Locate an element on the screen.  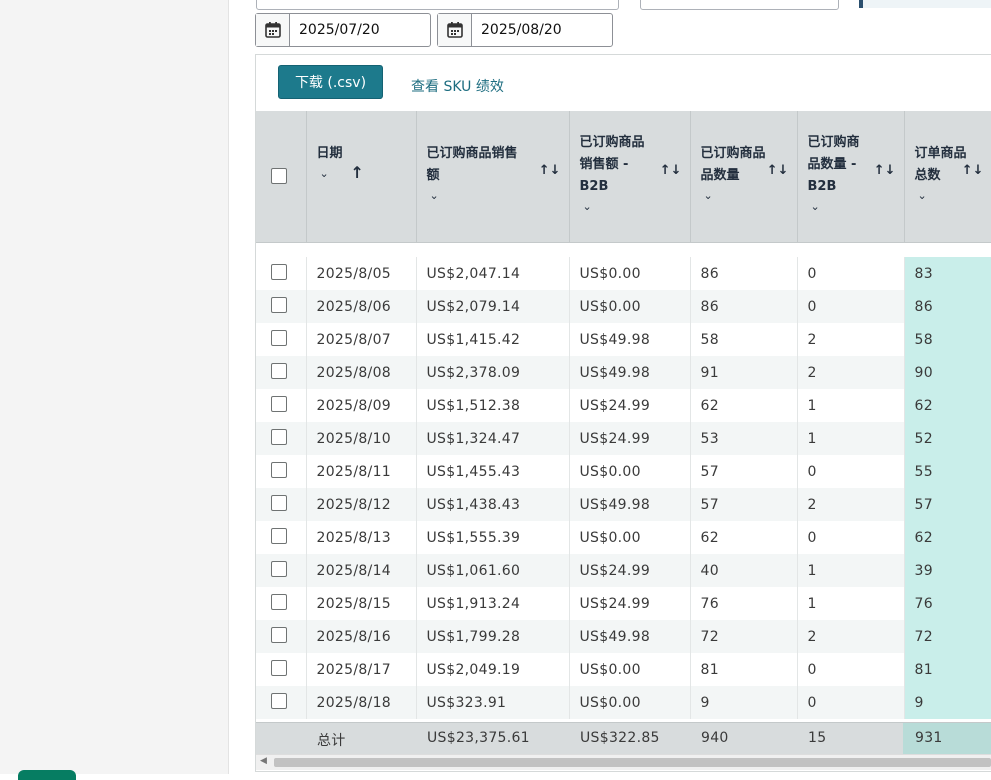
total-items-cell: 52 is located at coordinates (947, 438).